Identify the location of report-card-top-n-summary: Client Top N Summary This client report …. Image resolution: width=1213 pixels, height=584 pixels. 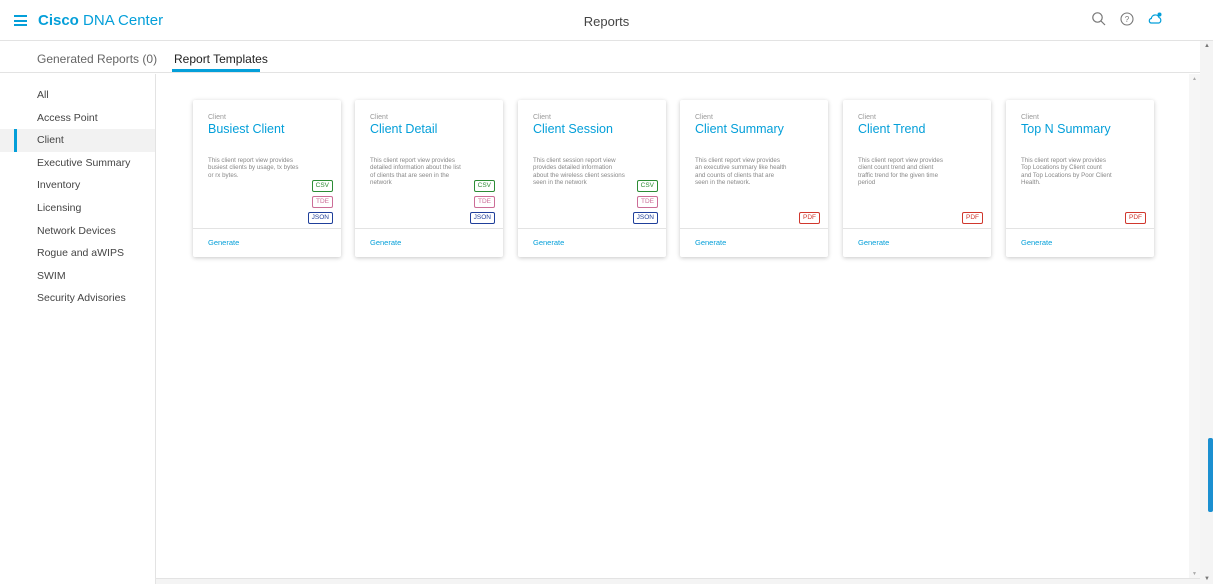
(1080, 178).